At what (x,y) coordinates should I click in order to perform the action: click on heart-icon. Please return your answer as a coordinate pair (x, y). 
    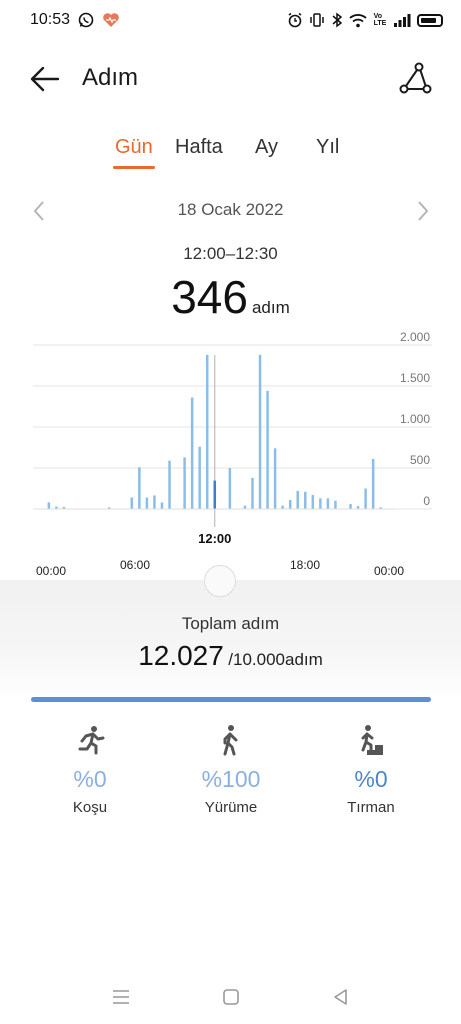
    Looking at the image, I should click on (111, 20).